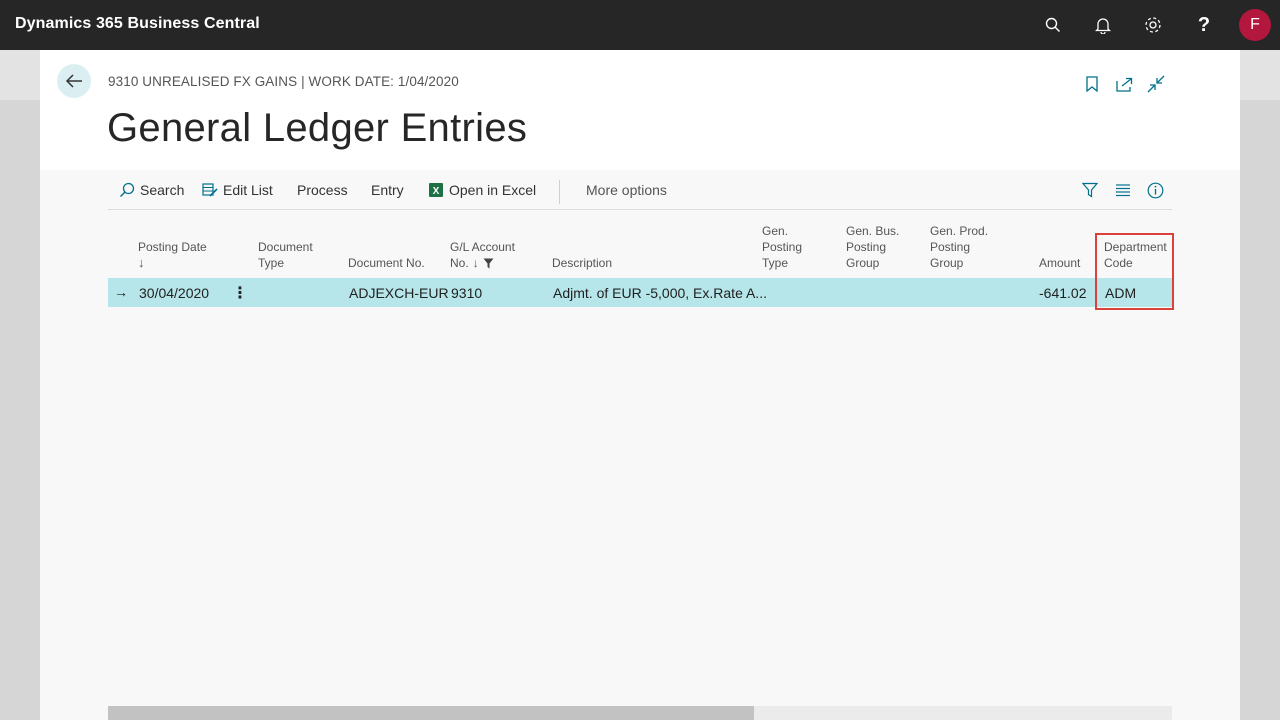  What do you see at coordinates (1123, 190) in the screenshot?
I see `list-view-icon` at bounding box center [1123, 190].